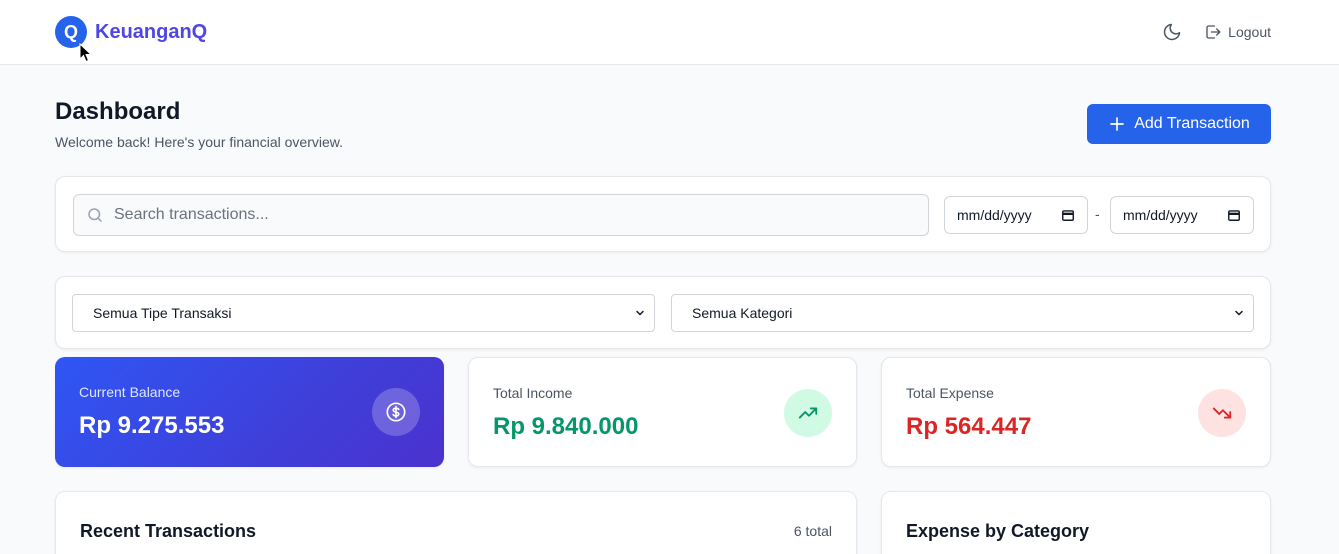 The height and width of the screenshot is (554, 1339). Describe the element at coordinates (533, 393) in the screenshot. I see `total-income-label: Total Income` at that location.